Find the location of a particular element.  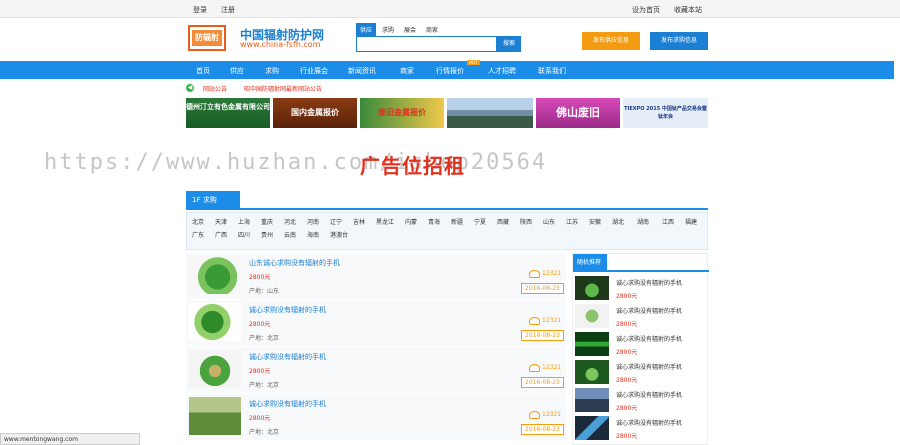

region-link: 新疆 is located at coordinates (457, 221).